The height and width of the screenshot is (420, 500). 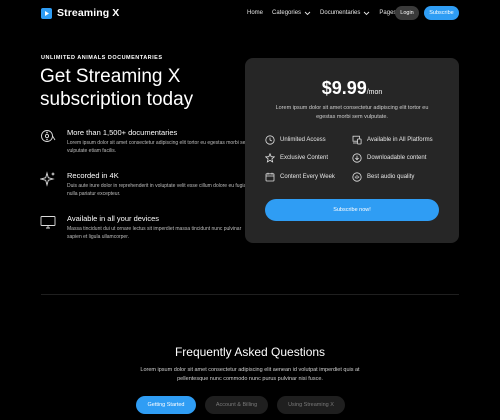 What do you see at coordinates (113, 218) in the screenshot?
I see `feature-title: Available in all your devices` at bounding box center [113, 218].